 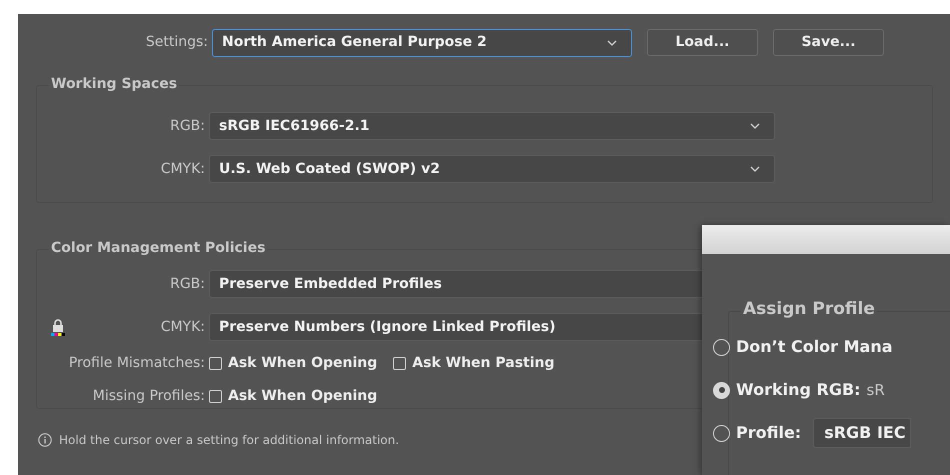 I want to click on radio-label: Working RGB:, so click(x=798, y=390).